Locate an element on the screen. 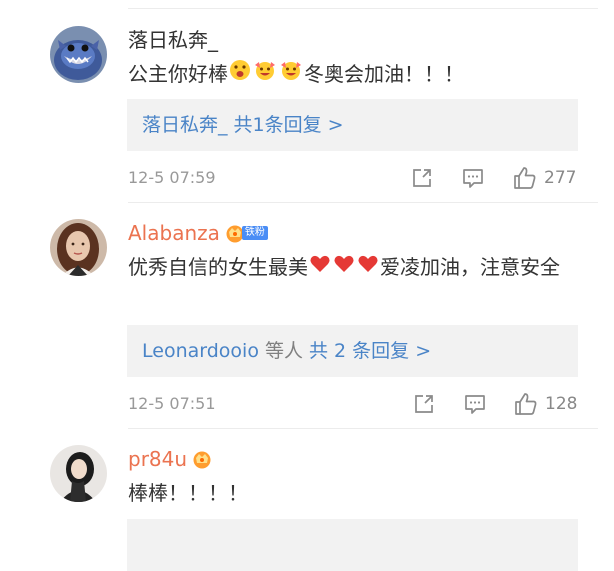 This screenshot has height=571, width=614. reply-preview: Leonardooio 等人共 2 条回复 > is located at coordinates (352, 351).